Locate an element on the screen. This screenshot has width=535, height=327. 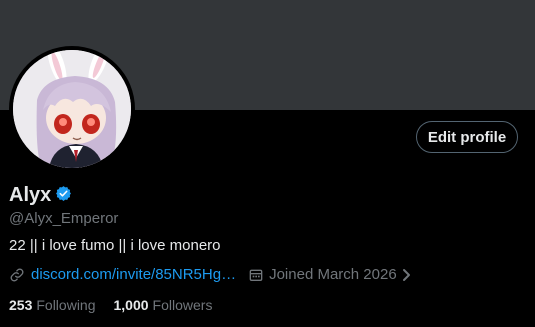
followers-label: Followers is located at coordinates (182, 305).